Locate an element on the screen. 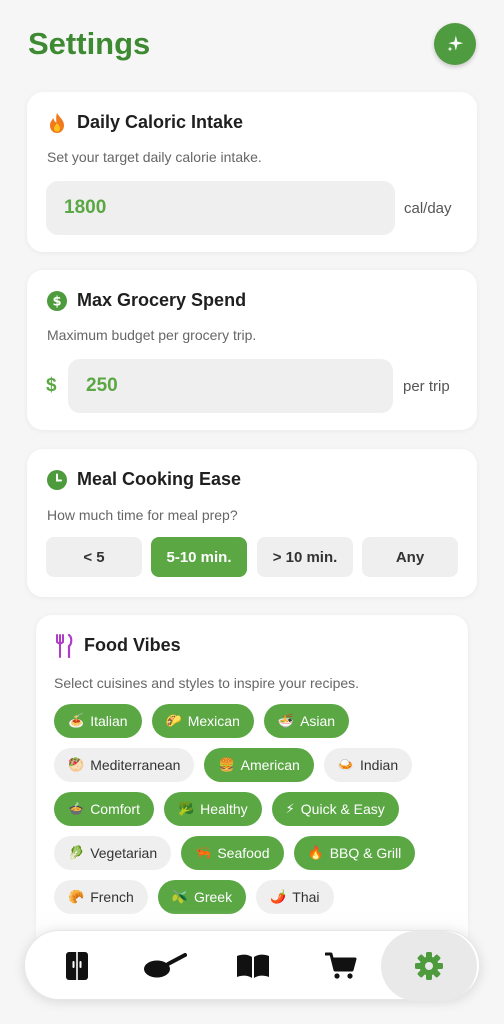  tab-settings is located at coordinates (429, 966).